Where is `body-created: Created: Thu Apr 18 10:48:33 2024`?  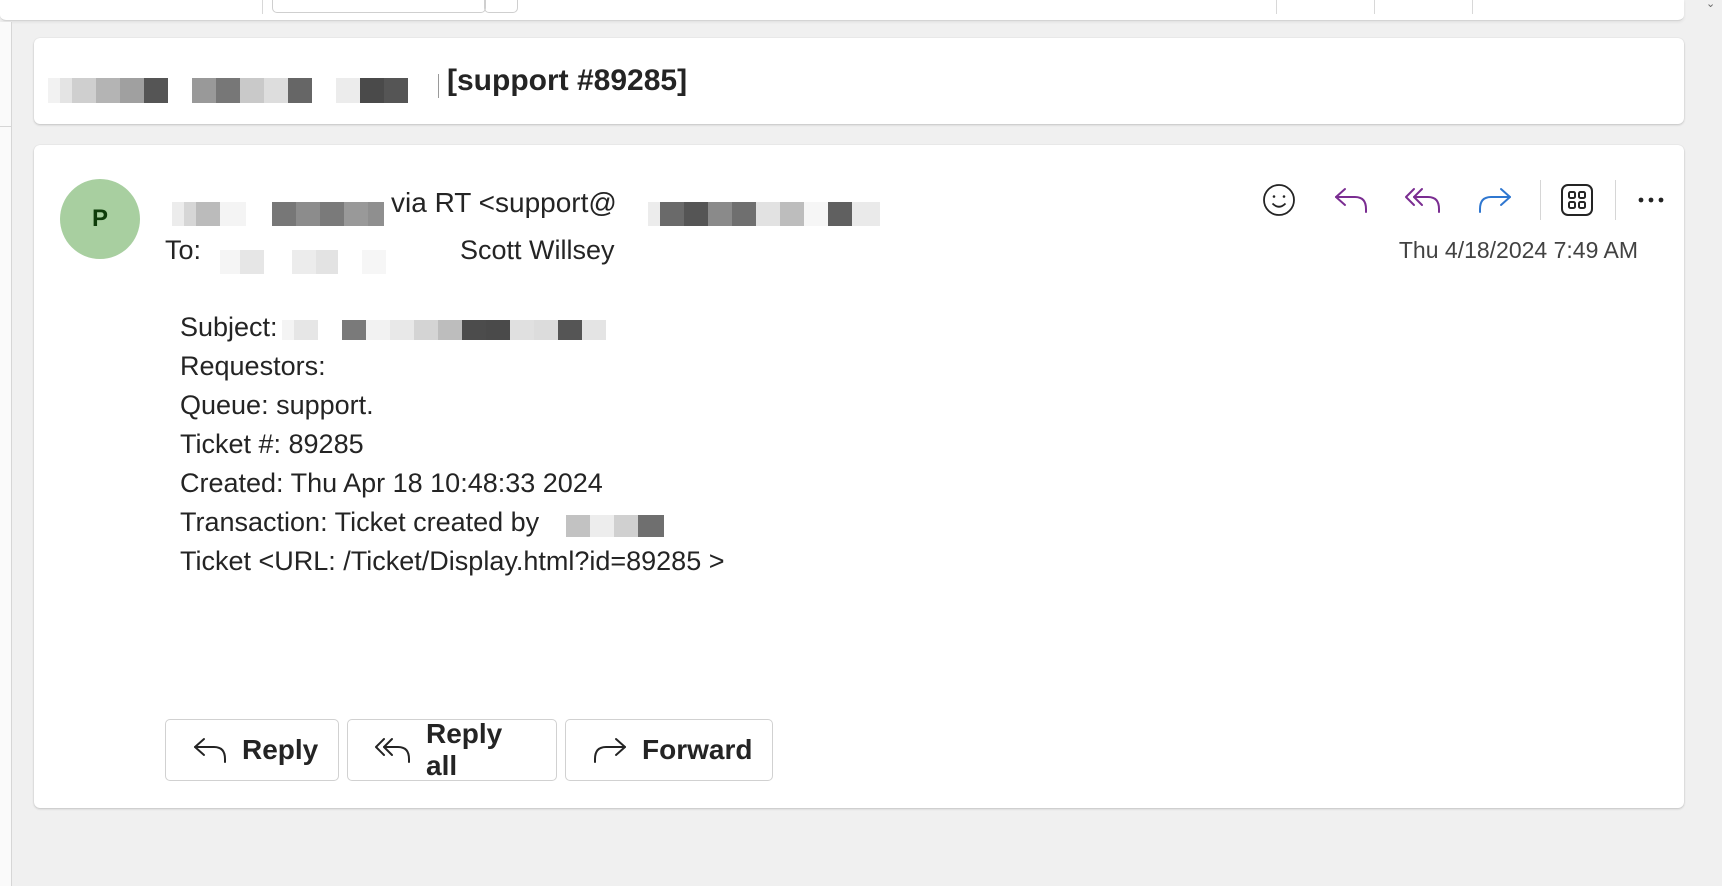
body-created: Created: Thu Apr 18 10:48:33 2024 is located at coordinates (391, 483).